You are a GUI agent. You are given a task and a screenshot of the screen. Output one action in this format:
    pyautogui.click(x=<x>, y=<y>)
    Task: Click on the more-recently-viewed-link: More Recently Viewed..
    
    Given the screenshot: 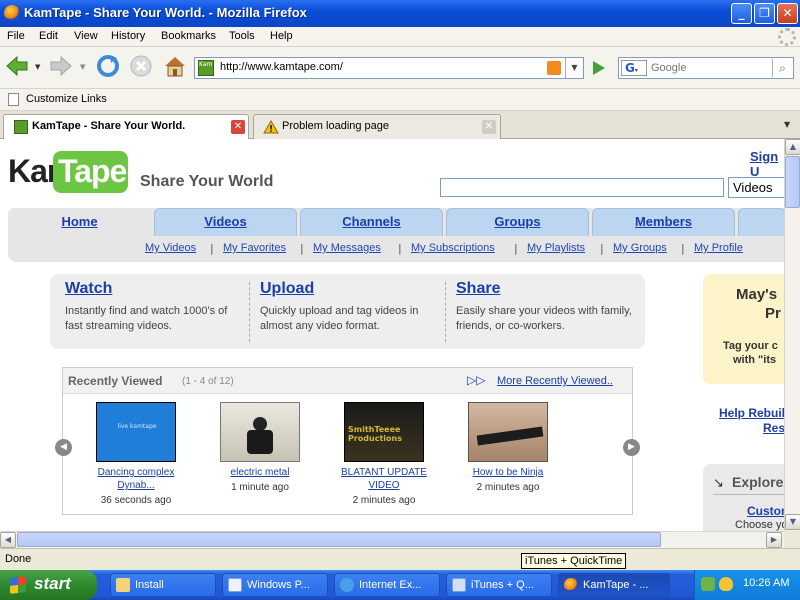 What is the action you would take?
    pyautogui.click(x=555, y=381)
    